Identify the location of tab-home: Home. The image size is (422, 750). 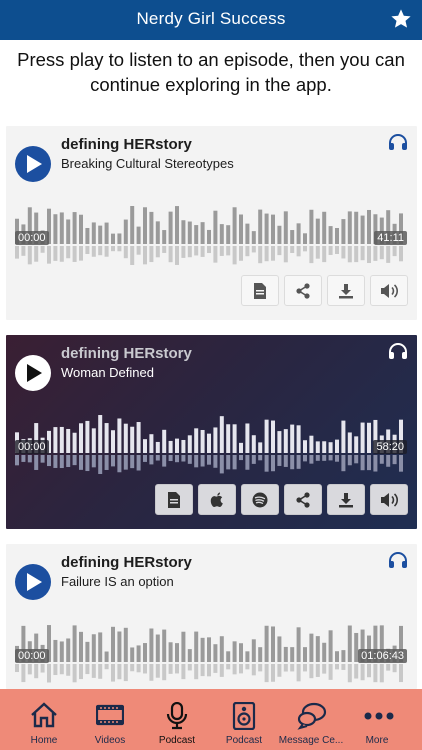
(44, 719).